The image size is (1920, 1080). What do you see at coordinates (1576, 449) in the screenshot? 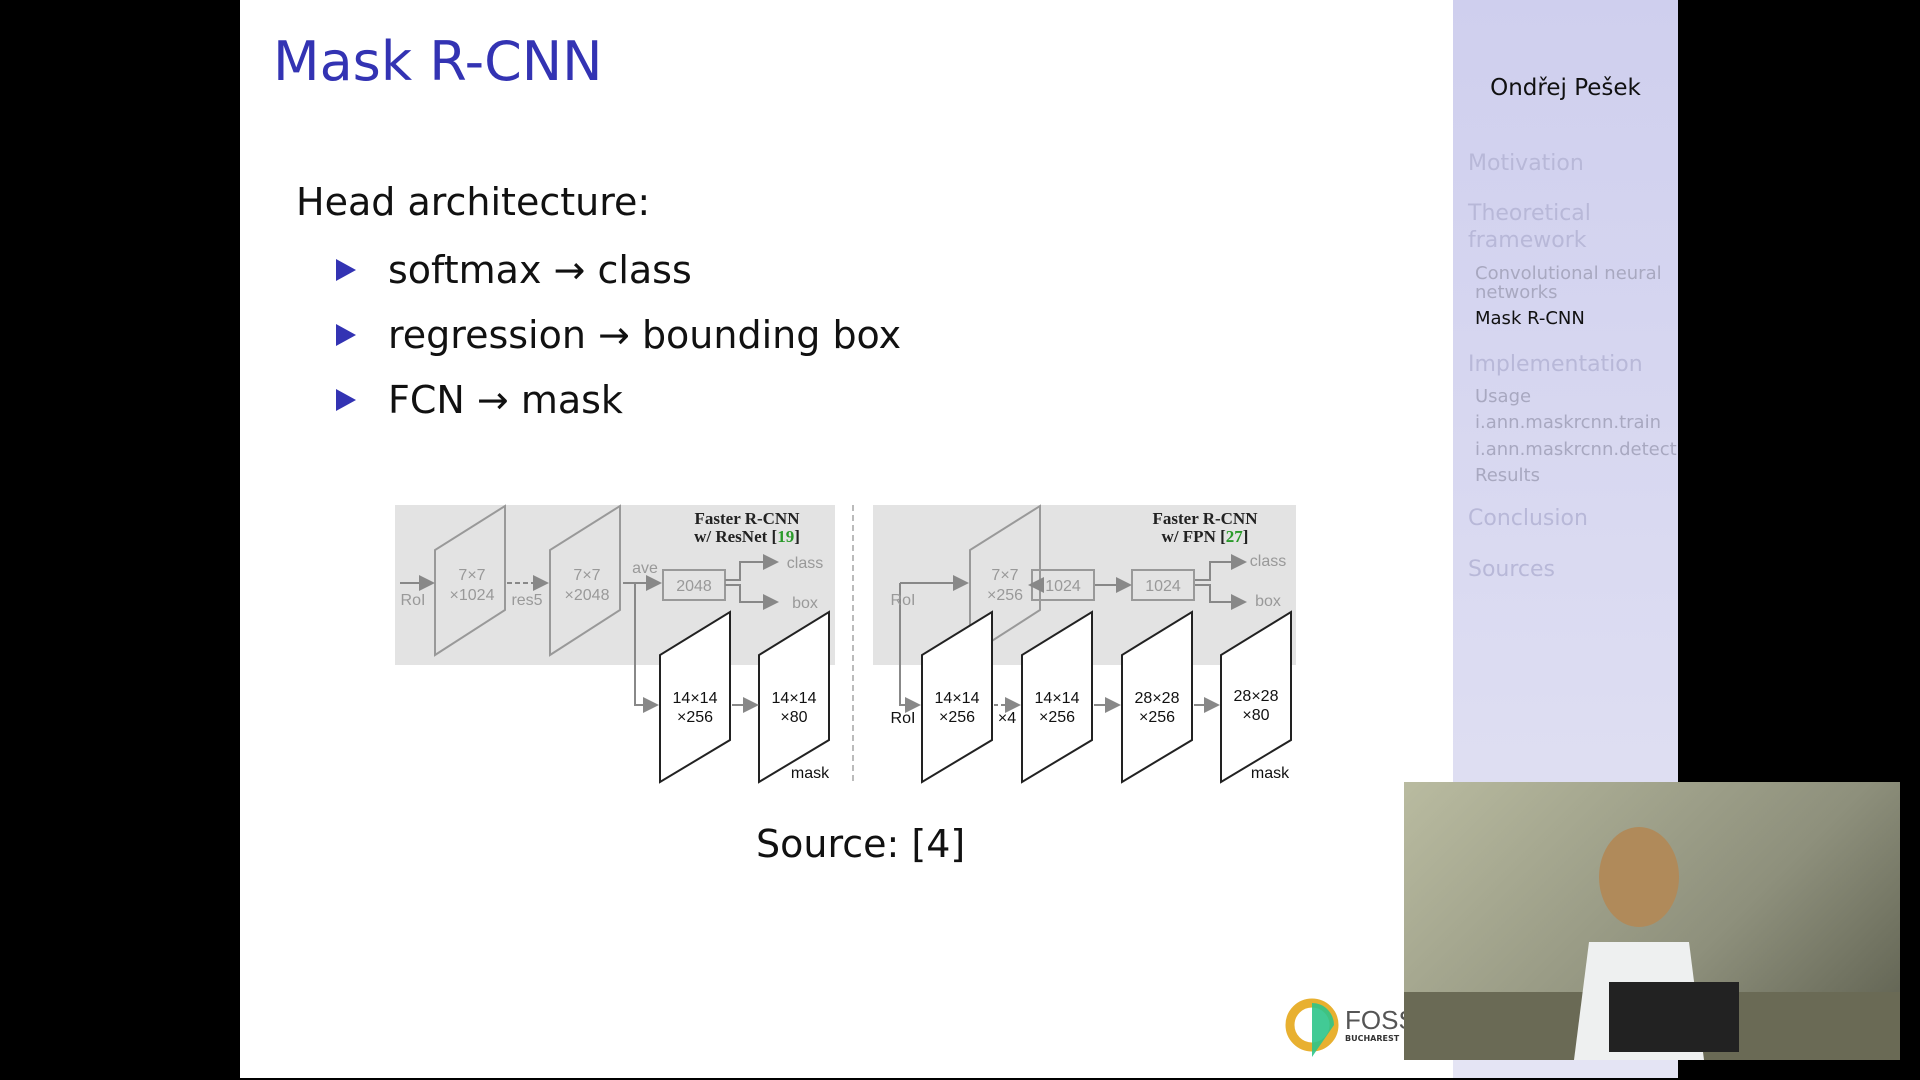
I see `nav-item-detect: i.ann.maskrcnn.detect` at bounding box center [1576, 449].